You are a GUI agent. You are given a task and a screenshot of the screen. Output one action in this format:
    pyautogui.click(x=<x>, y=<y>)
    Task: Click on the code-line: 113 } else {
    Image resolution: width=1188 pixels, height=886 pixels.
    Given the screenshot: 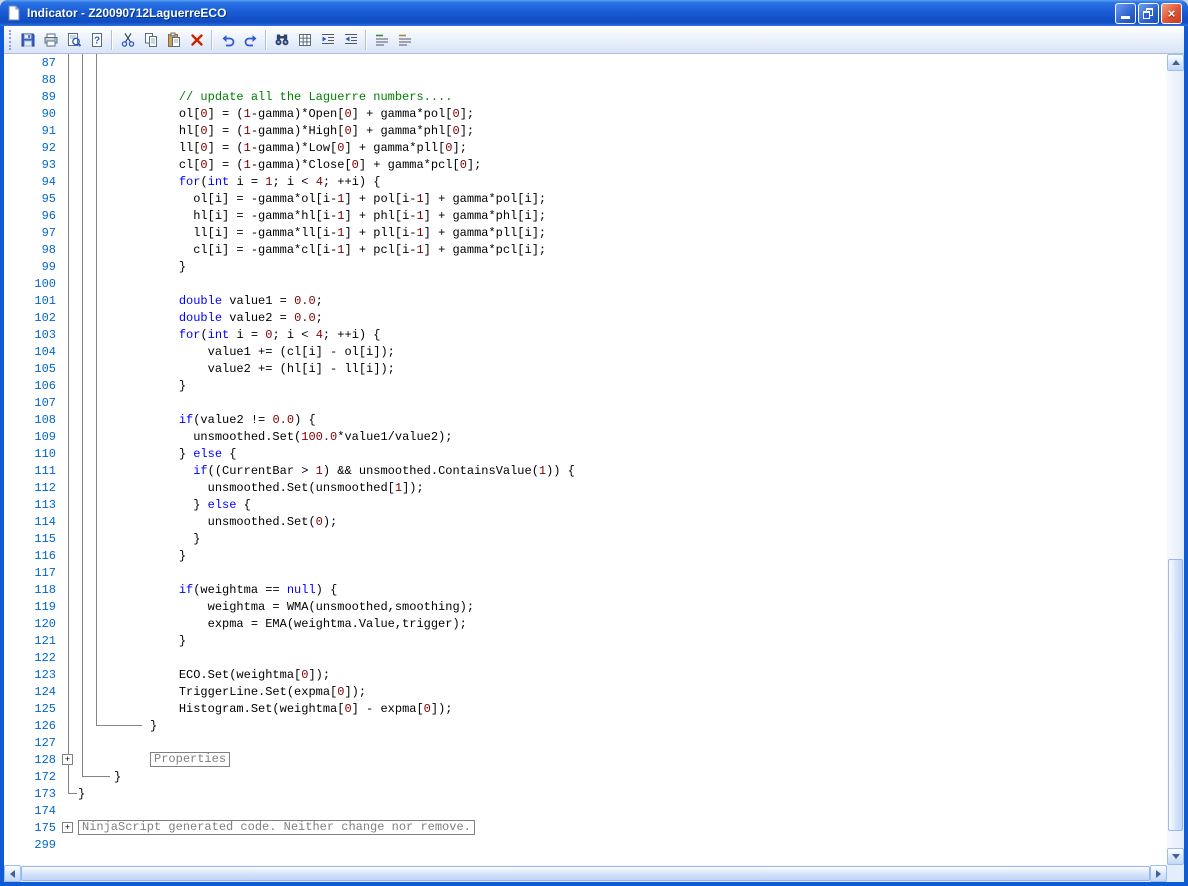 What is the action you would take?
    pyautogui.click(x=585, y=504)
    